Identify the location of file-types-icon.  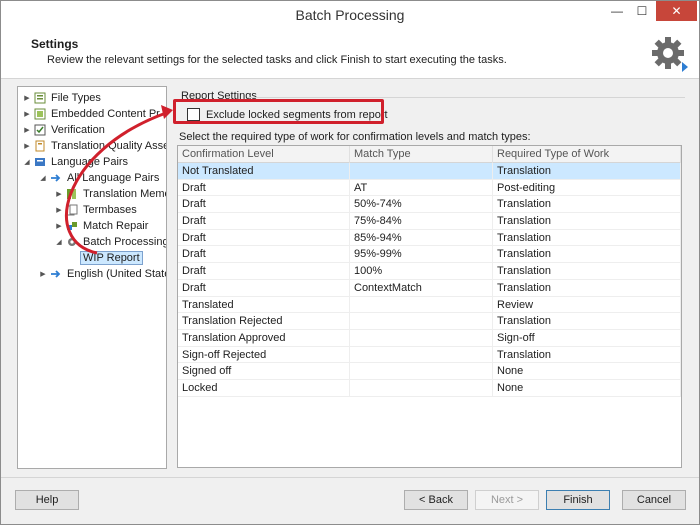
(40, 98).